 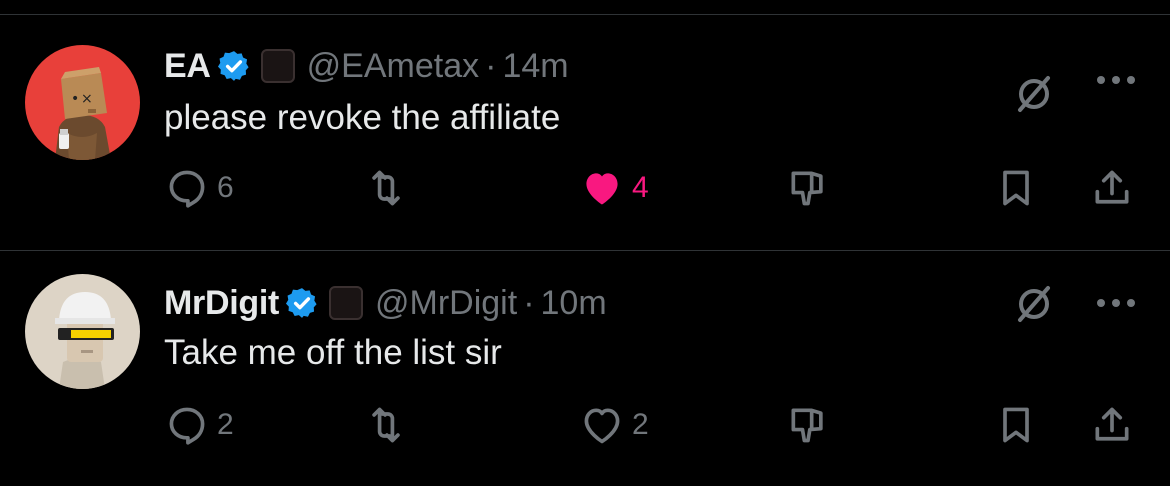 What do you see at coordinates (446, 303) in the screenshot?
I see `handle: @MrDigit` at bounding box center [446, 303].